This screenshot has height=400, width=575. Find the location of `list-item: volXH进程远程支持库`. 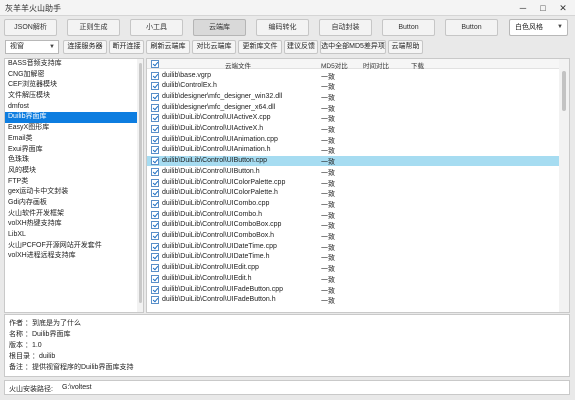

list-item: volXH进程远程支持库 is located at coordinates (74, 256).